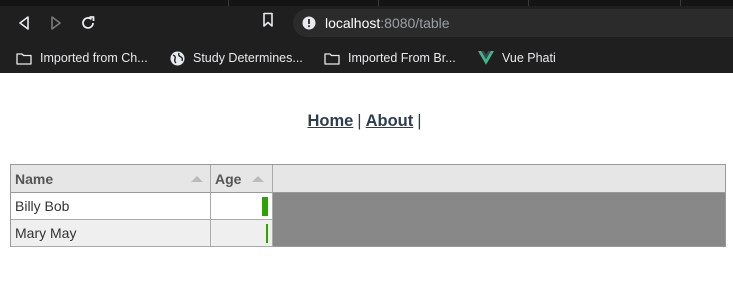  I want to click on bookmark-vue-phati: Vue Phati, so click(517, 58).